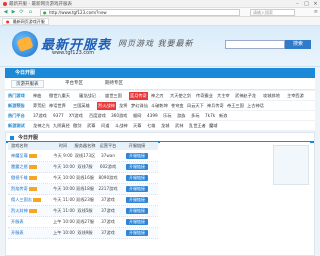 This screenshot has height=256, width=320. What do you see at coordinates (271, 96) in the screenshot?
I see `tag-link: 攻城掠地` at bounding box center [271, 96].